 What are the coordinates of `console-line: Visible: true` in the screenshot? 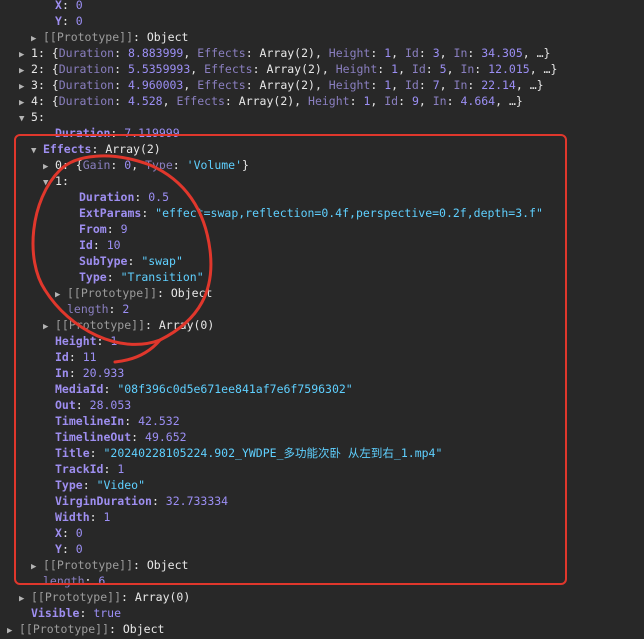 It's located at (70, 613).